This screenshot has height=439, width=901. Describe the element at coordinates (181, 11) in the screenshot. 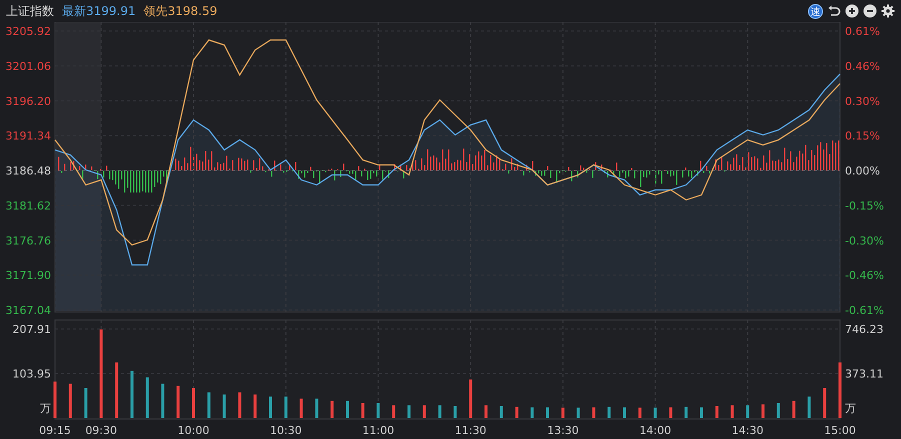

I see `leading-index: 领先3198.59` at that location.